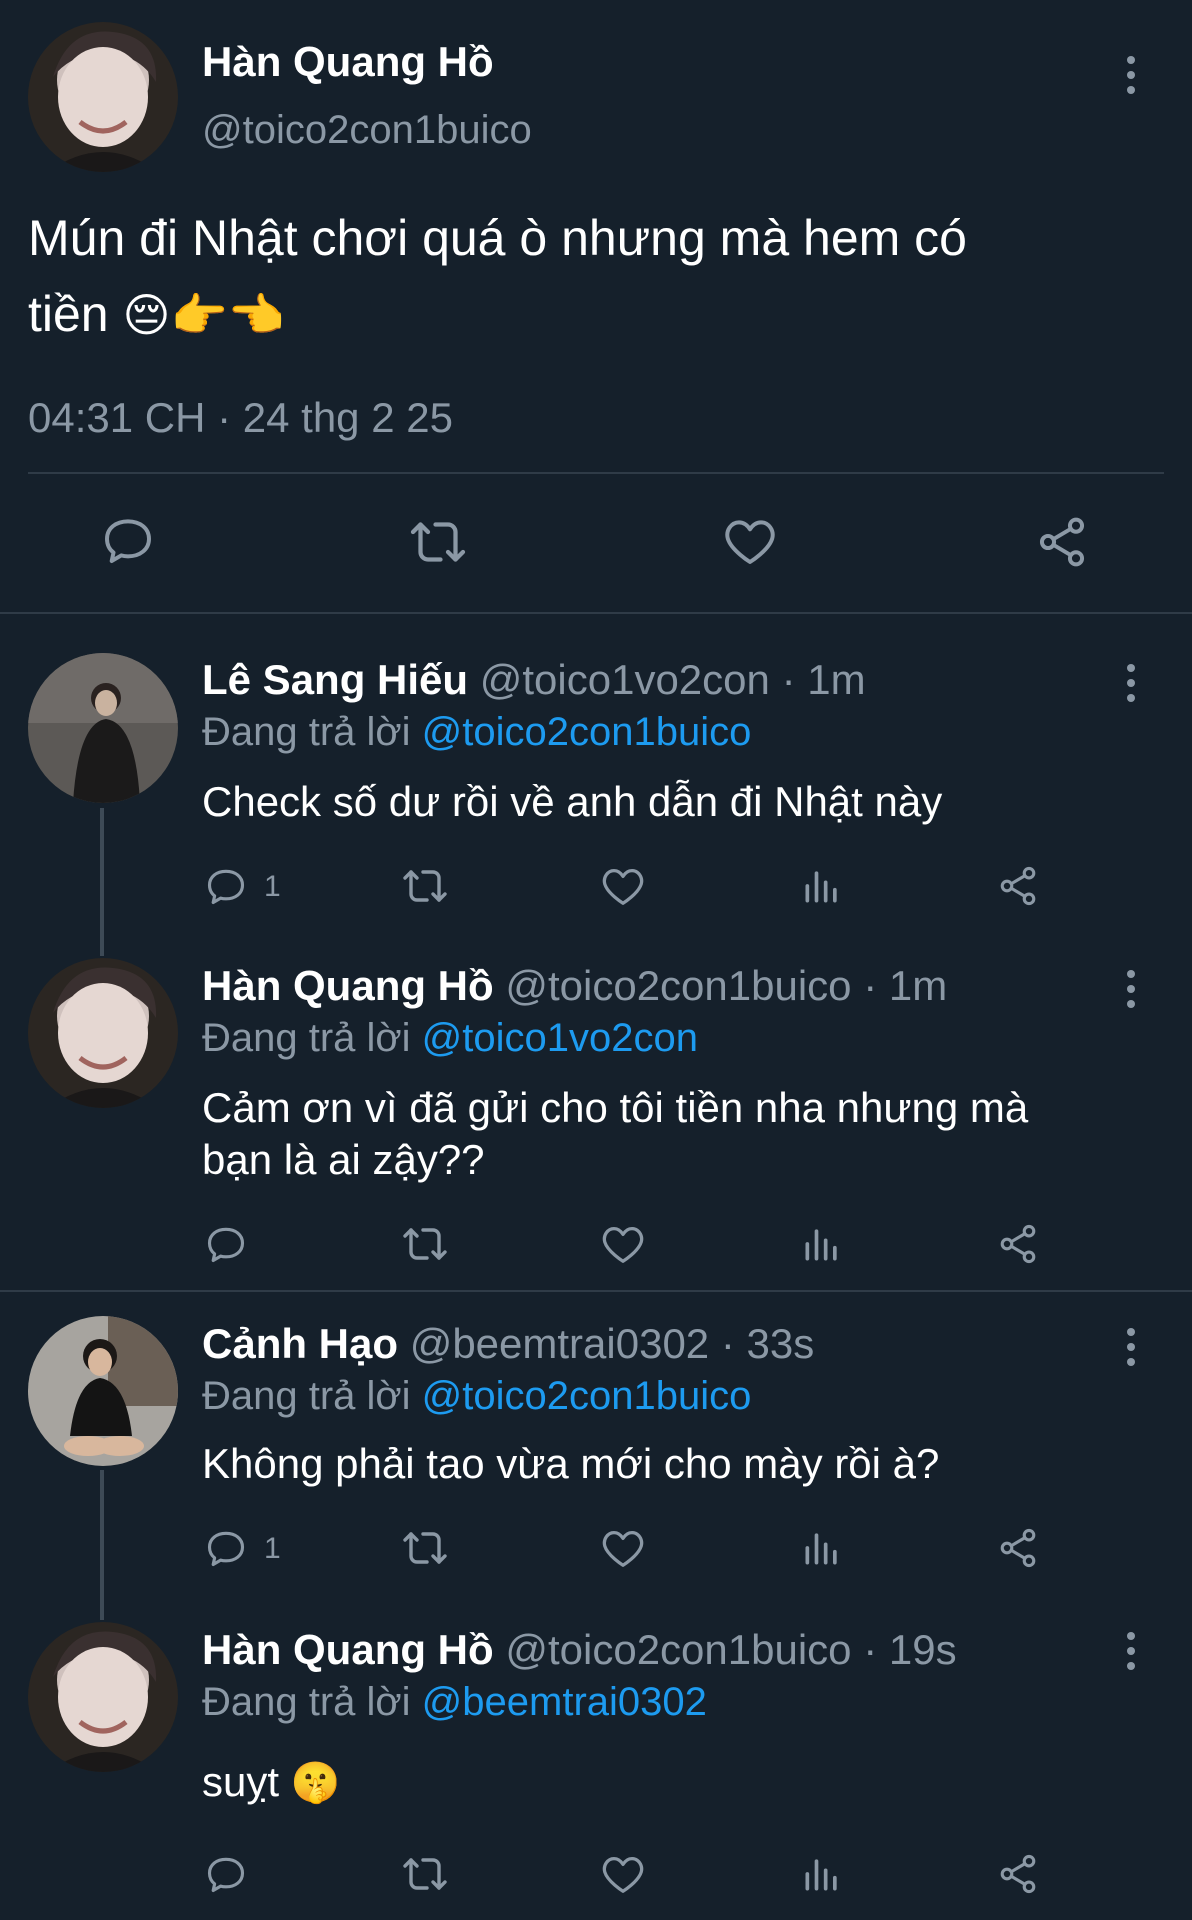  I want to click on reply-header: Cảnh Hạo @beemtrai0302 · 33s, so click(508, 1344).